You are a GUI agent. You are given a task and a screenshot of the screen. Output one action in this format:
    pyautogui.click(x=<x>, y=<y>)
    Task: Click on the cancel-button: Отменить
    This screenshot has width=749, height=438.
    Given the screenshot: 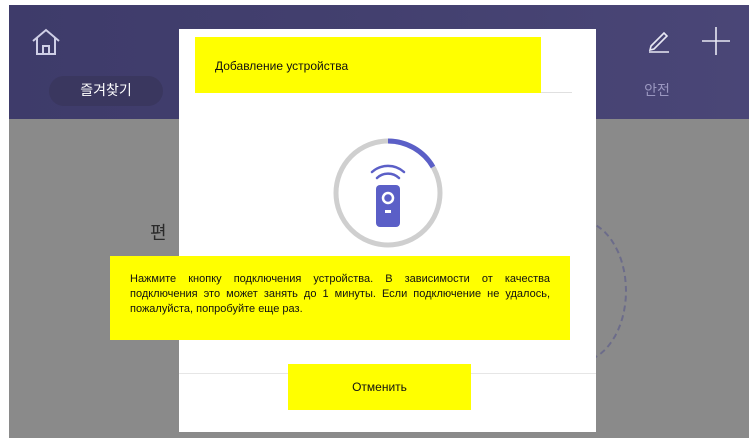 What is the action you would take?
    pyautogui.click(x=379, y=387)
    